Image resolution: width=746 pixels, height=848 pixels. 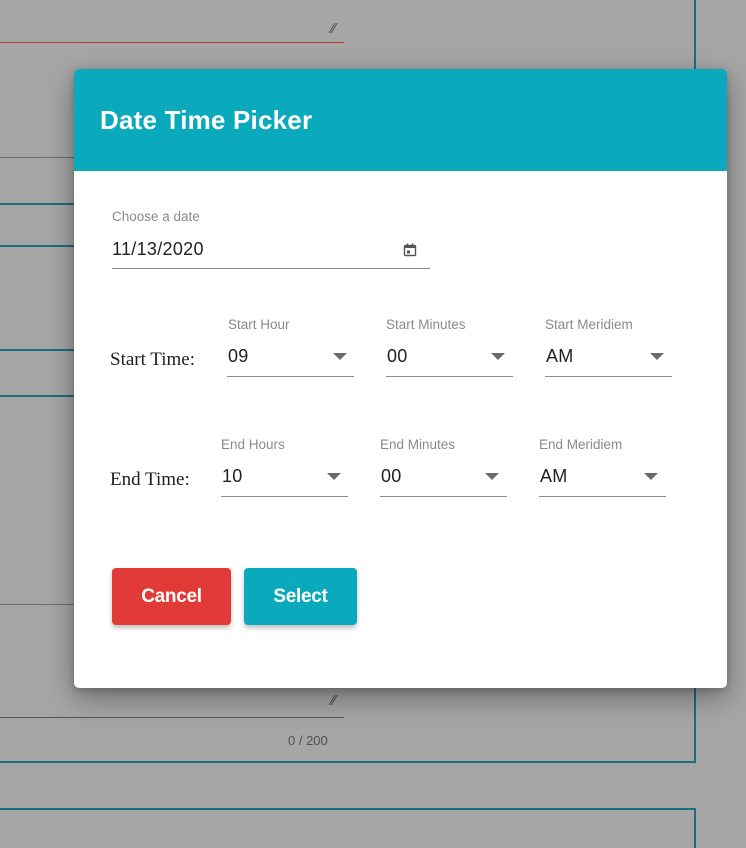 What do you see at coordinates (150, 479) in the screenshot?
I see `end-time-label: End Time:` at bounding box center [150, 479].